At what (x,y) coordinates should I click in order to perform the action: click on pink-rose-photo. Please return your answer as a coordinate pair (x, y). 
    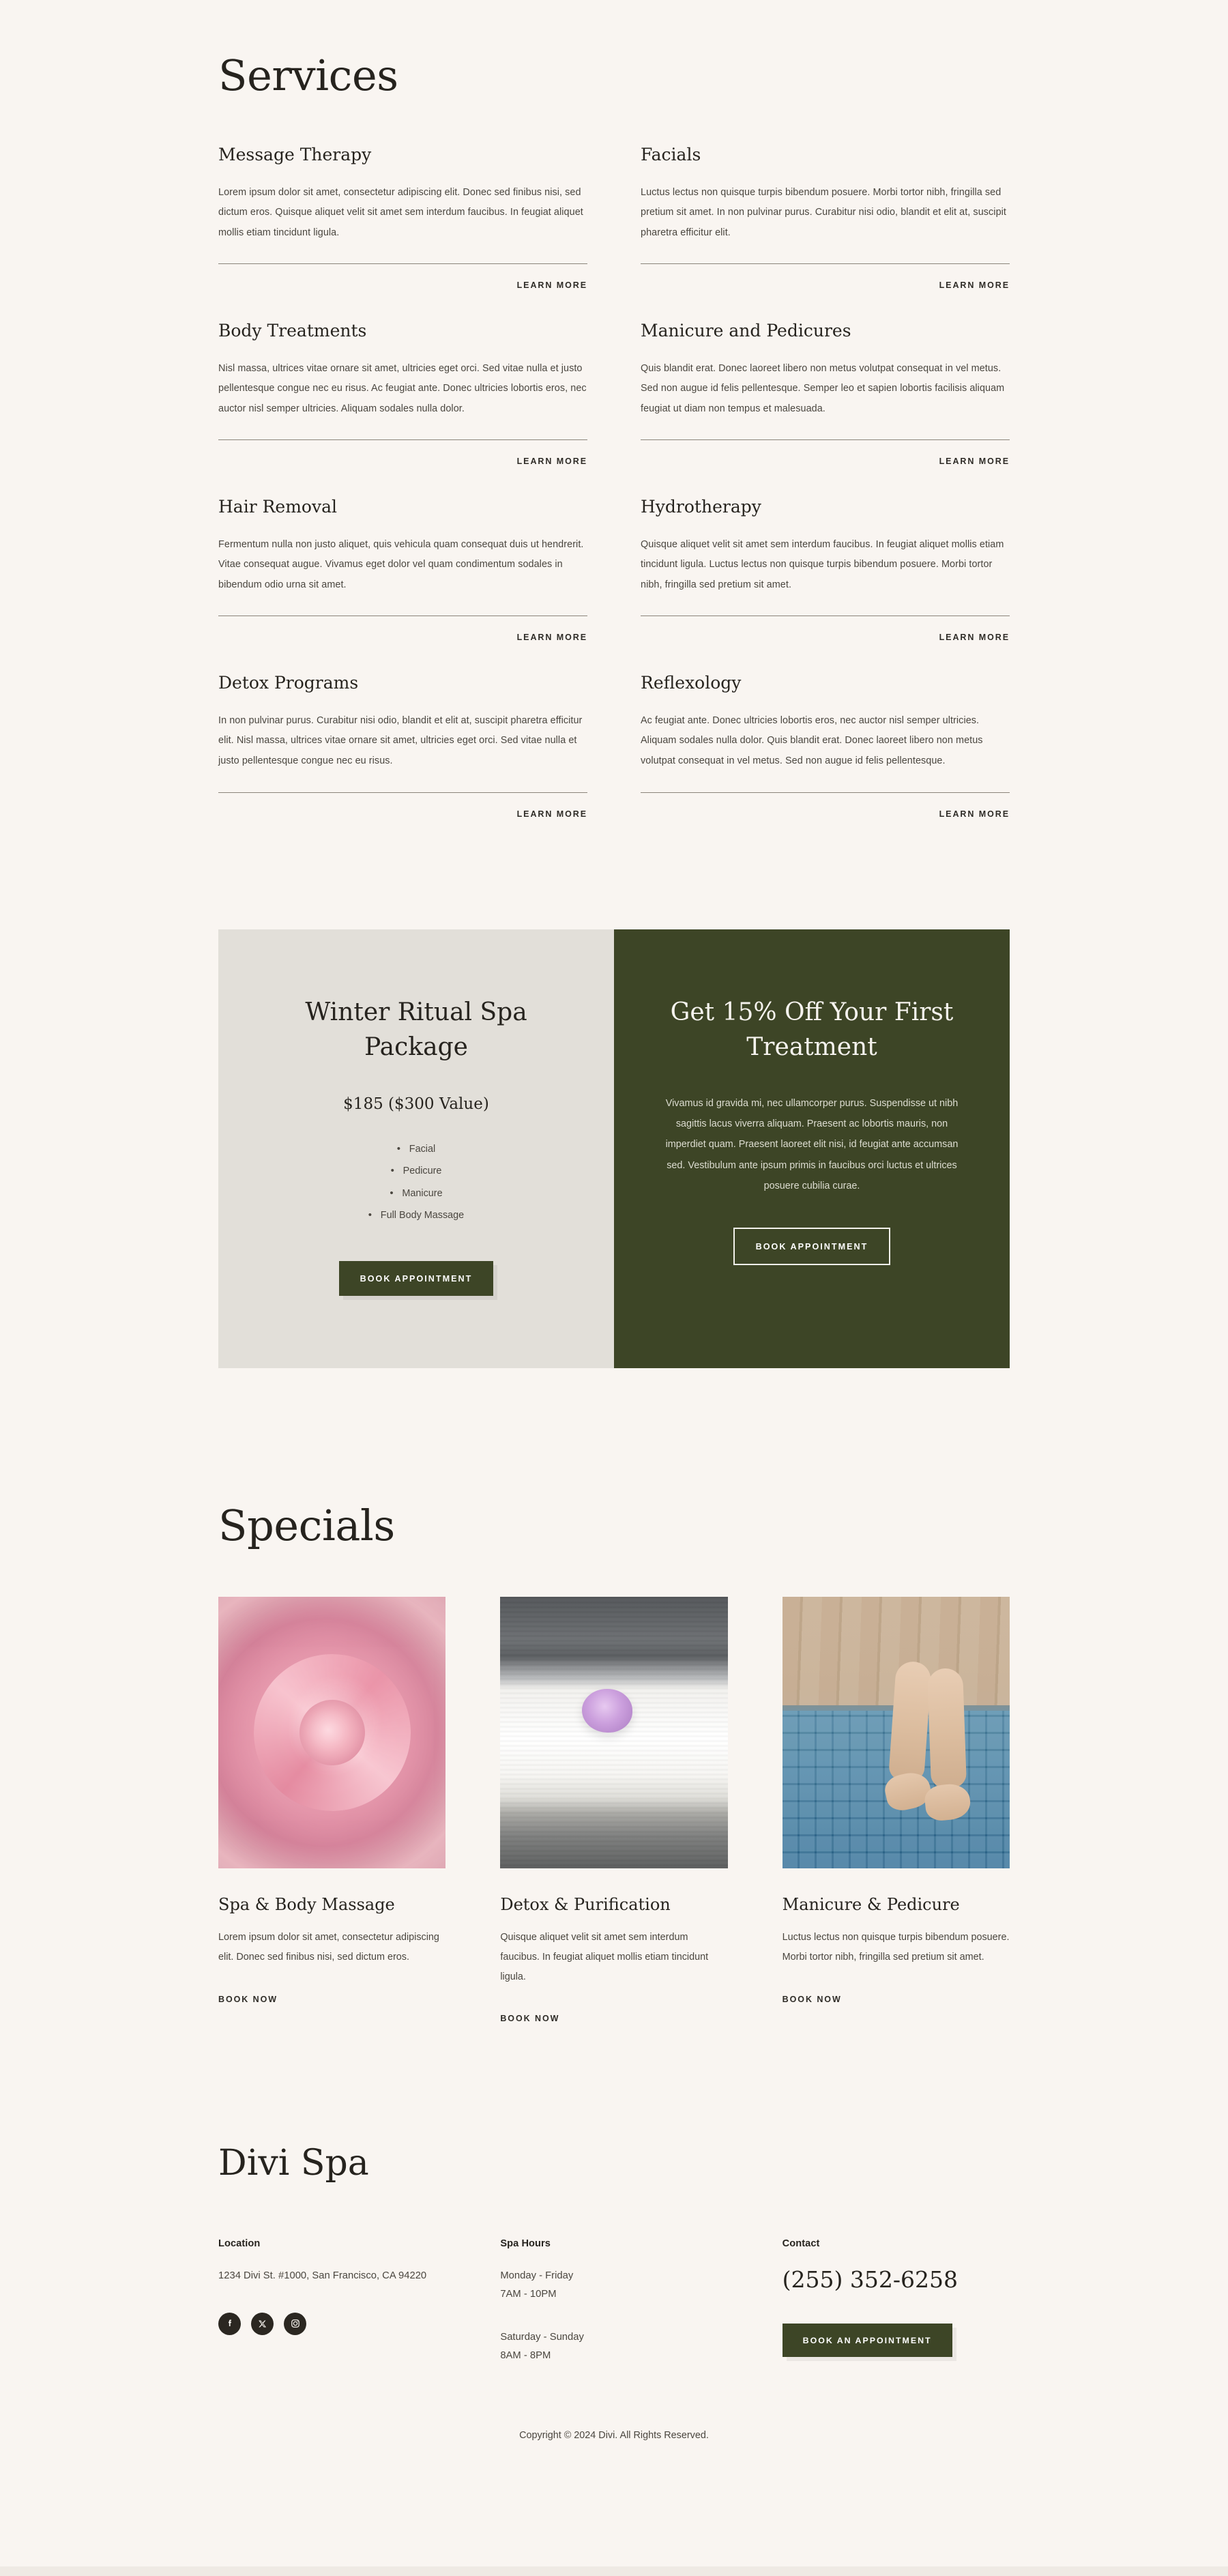
    Looking at the image, I should click on (332, 1732).